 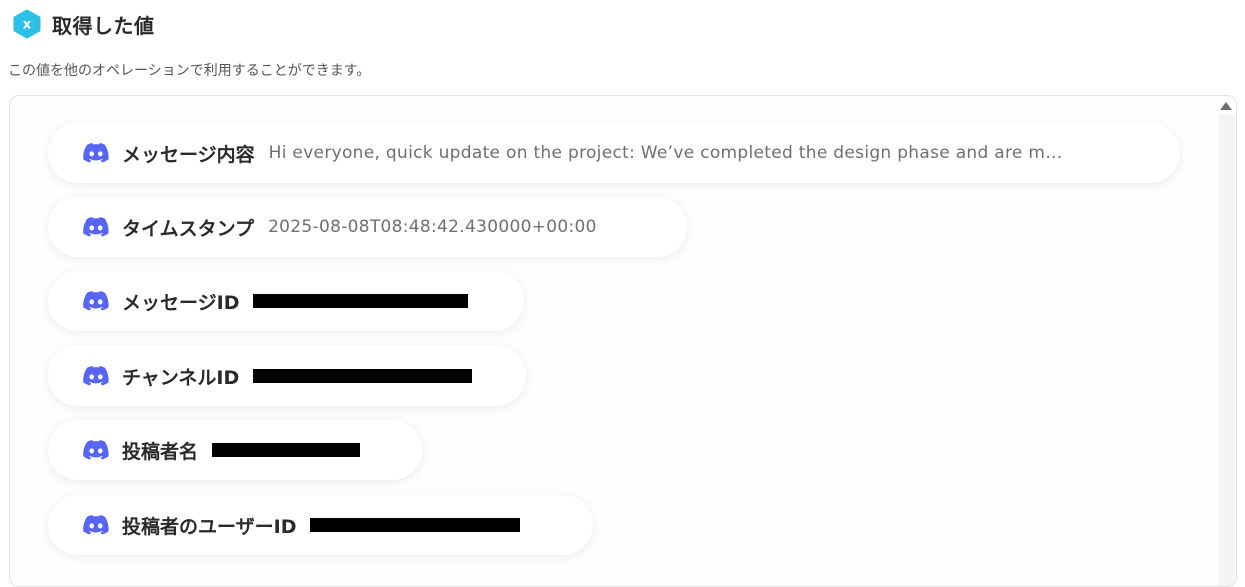 I want to click on page-subtitle: この値を他のオペレーションで利用することができます。, so click(x=189, y=71).